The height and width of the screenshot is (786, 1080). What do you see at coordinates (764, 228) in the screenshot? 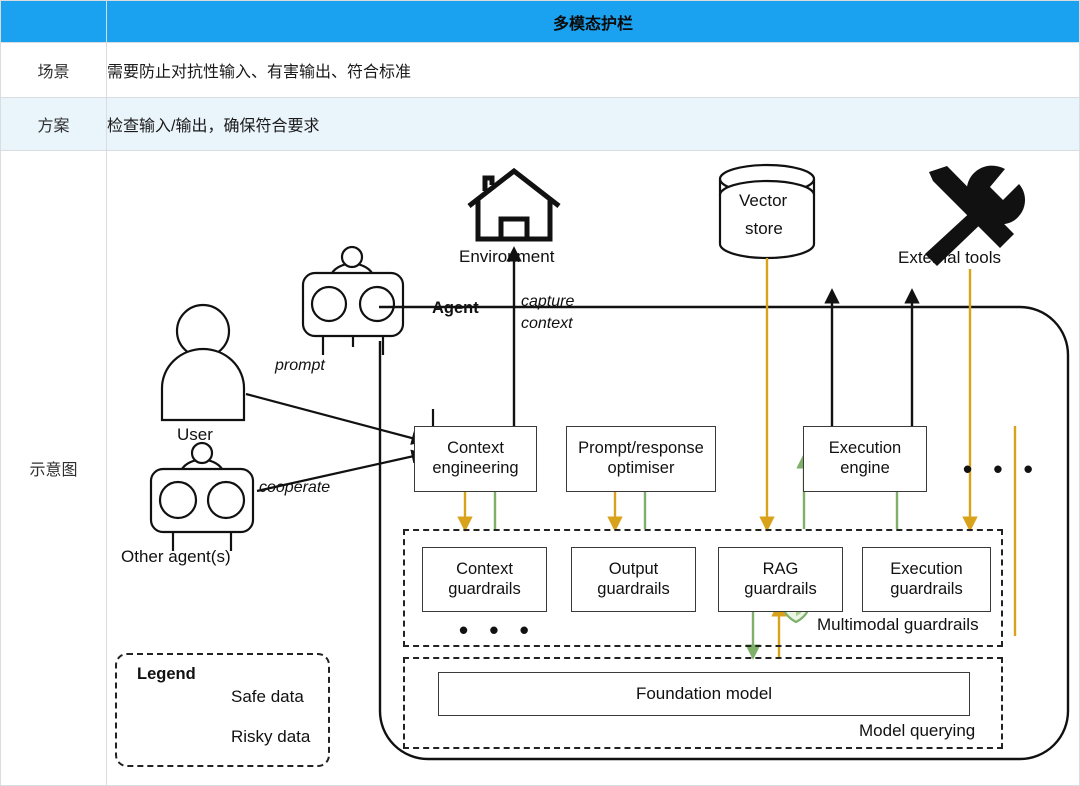
I see `vector-store-label-line2: store` at bounding box center [764, 228].